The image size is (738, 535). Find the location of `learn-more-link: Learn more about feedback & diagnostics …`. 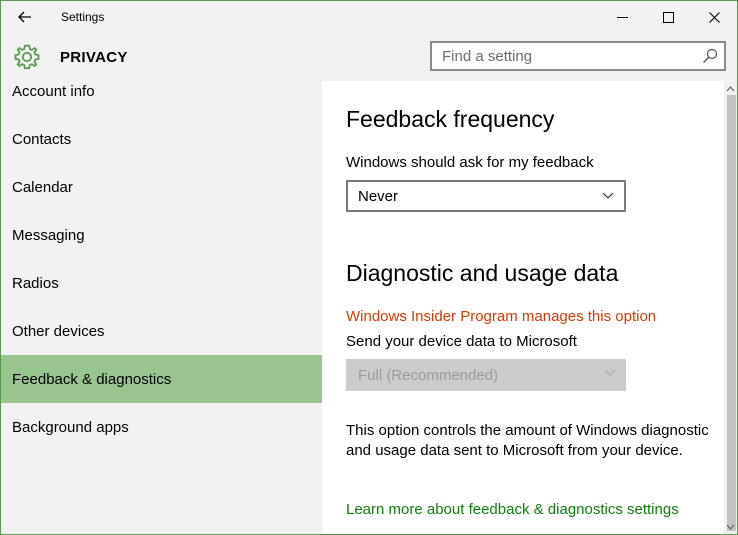

learn-more-link: Learn more about feedback & diagnostics … is located at coordinates (512, 509).